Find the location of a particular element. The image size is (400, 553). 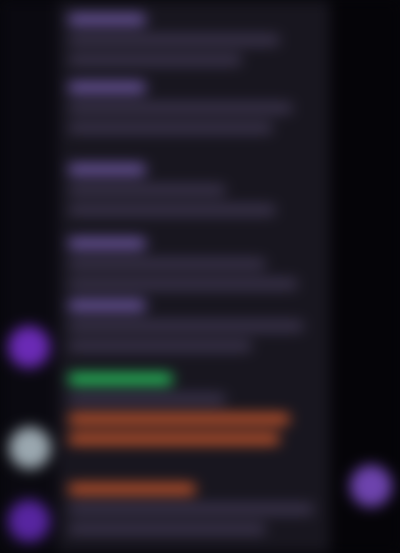

left-avatar-rail is located at coordinates (29, 276).